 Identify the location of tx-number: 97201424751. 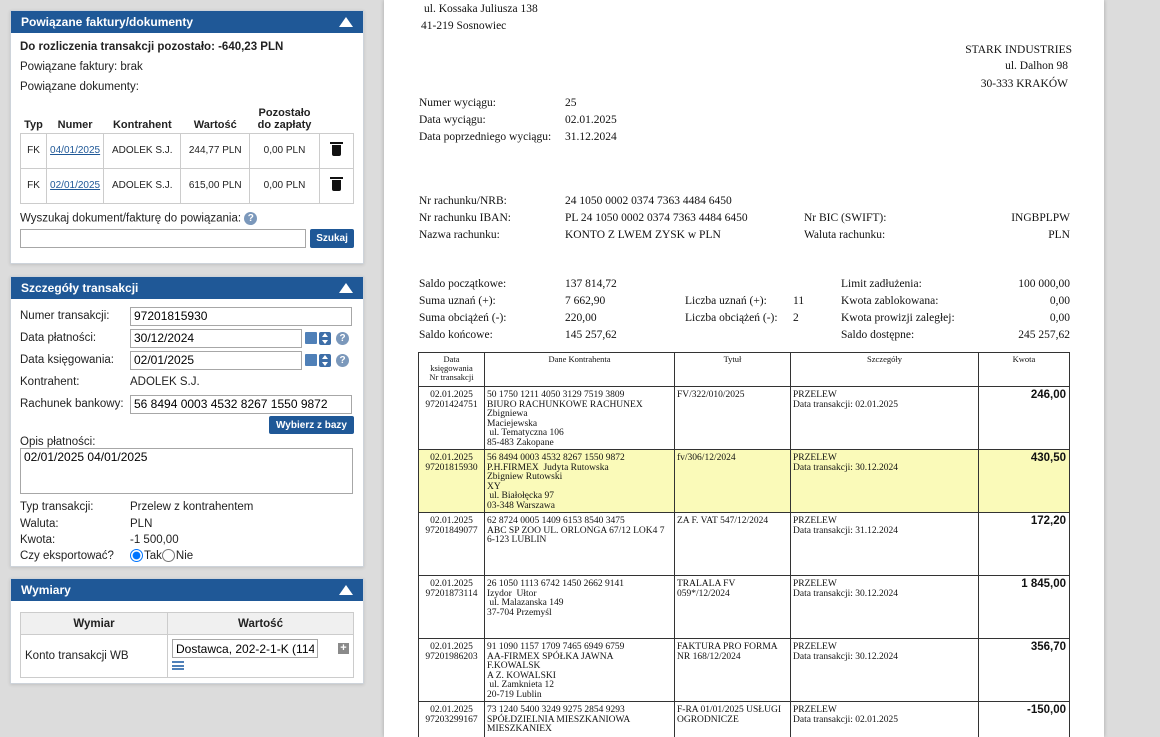
(451, 404).